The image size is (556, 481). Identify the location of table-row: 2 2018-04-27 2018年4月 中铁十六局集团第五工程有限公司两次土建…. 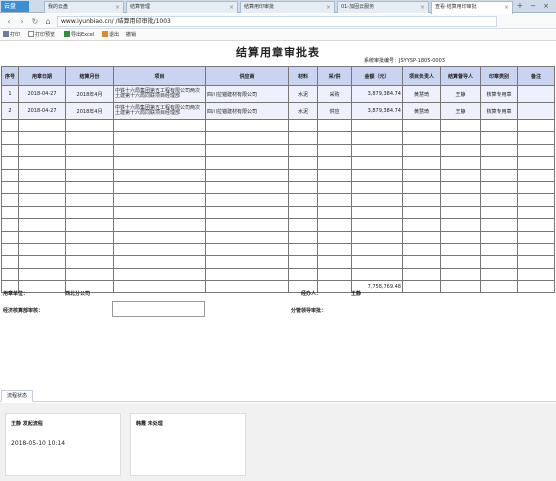
(278, 111).